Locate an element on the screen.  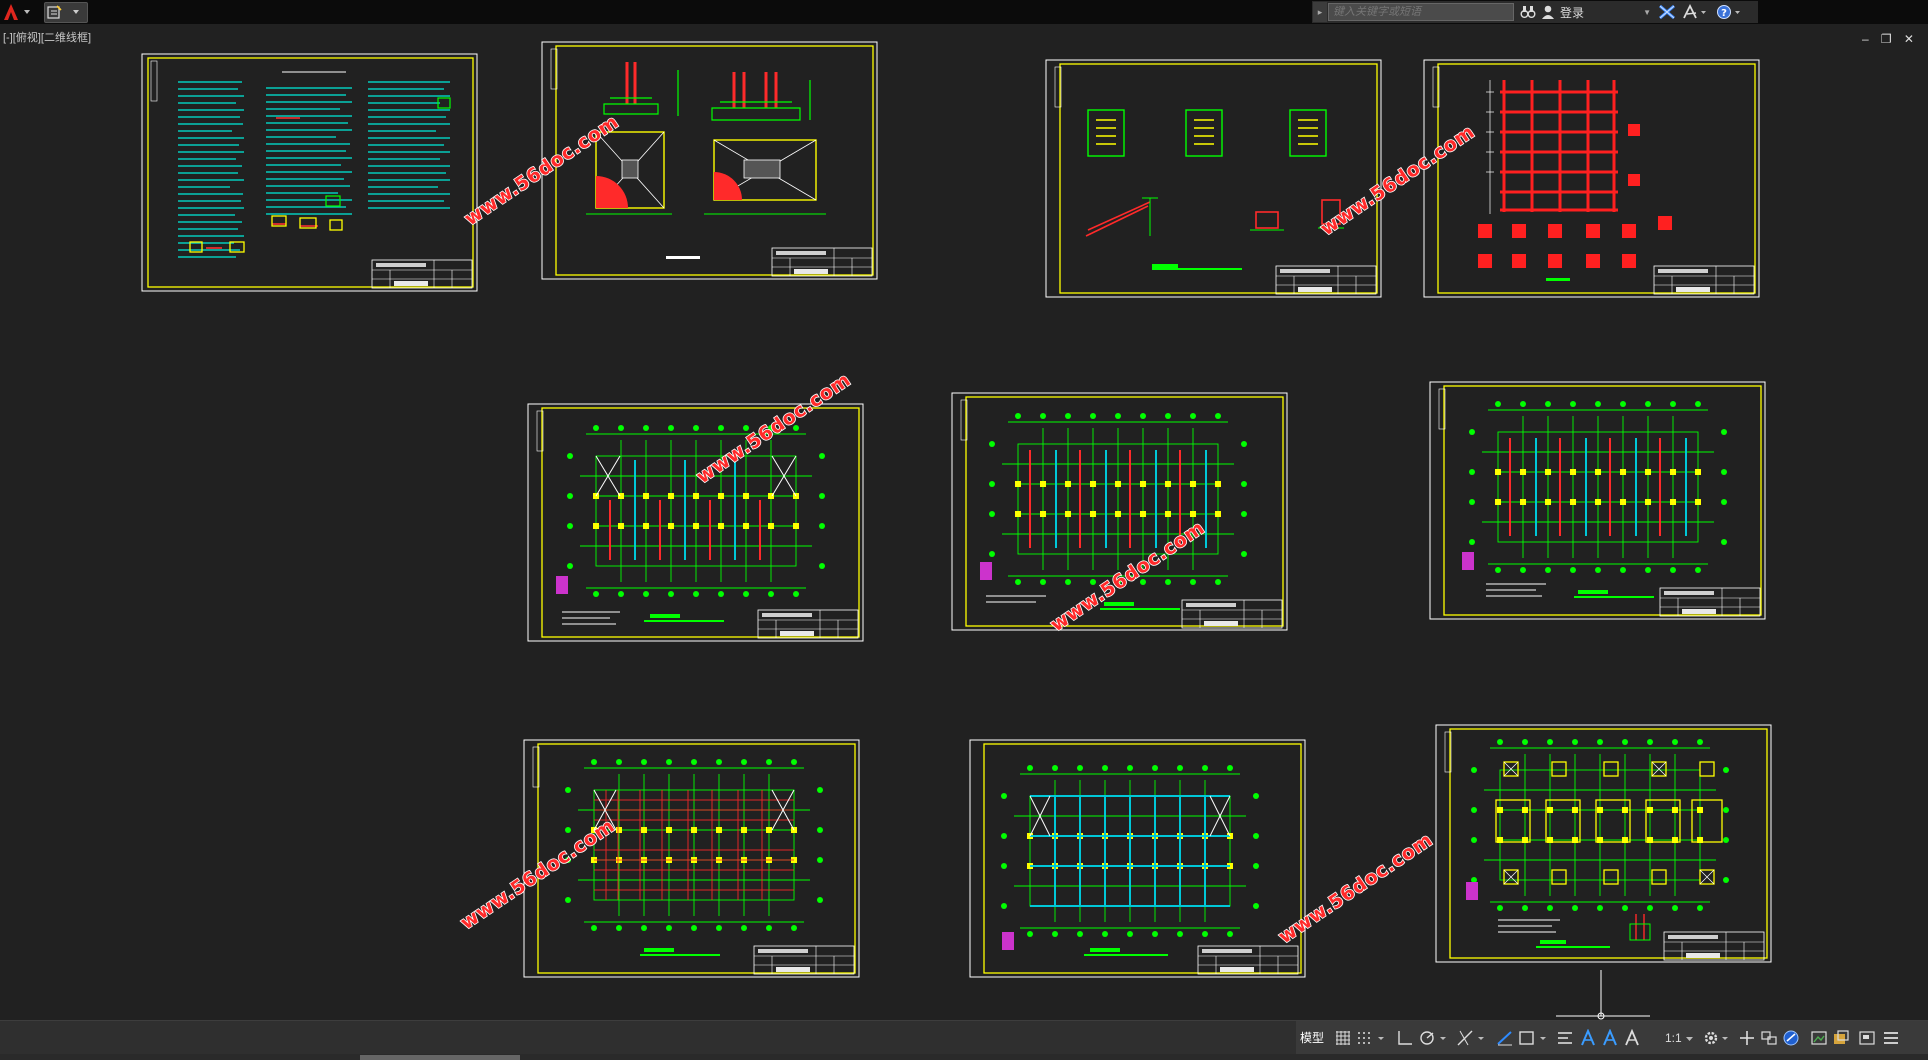
autocad-logo-icon is located at coordinates (17, 12).